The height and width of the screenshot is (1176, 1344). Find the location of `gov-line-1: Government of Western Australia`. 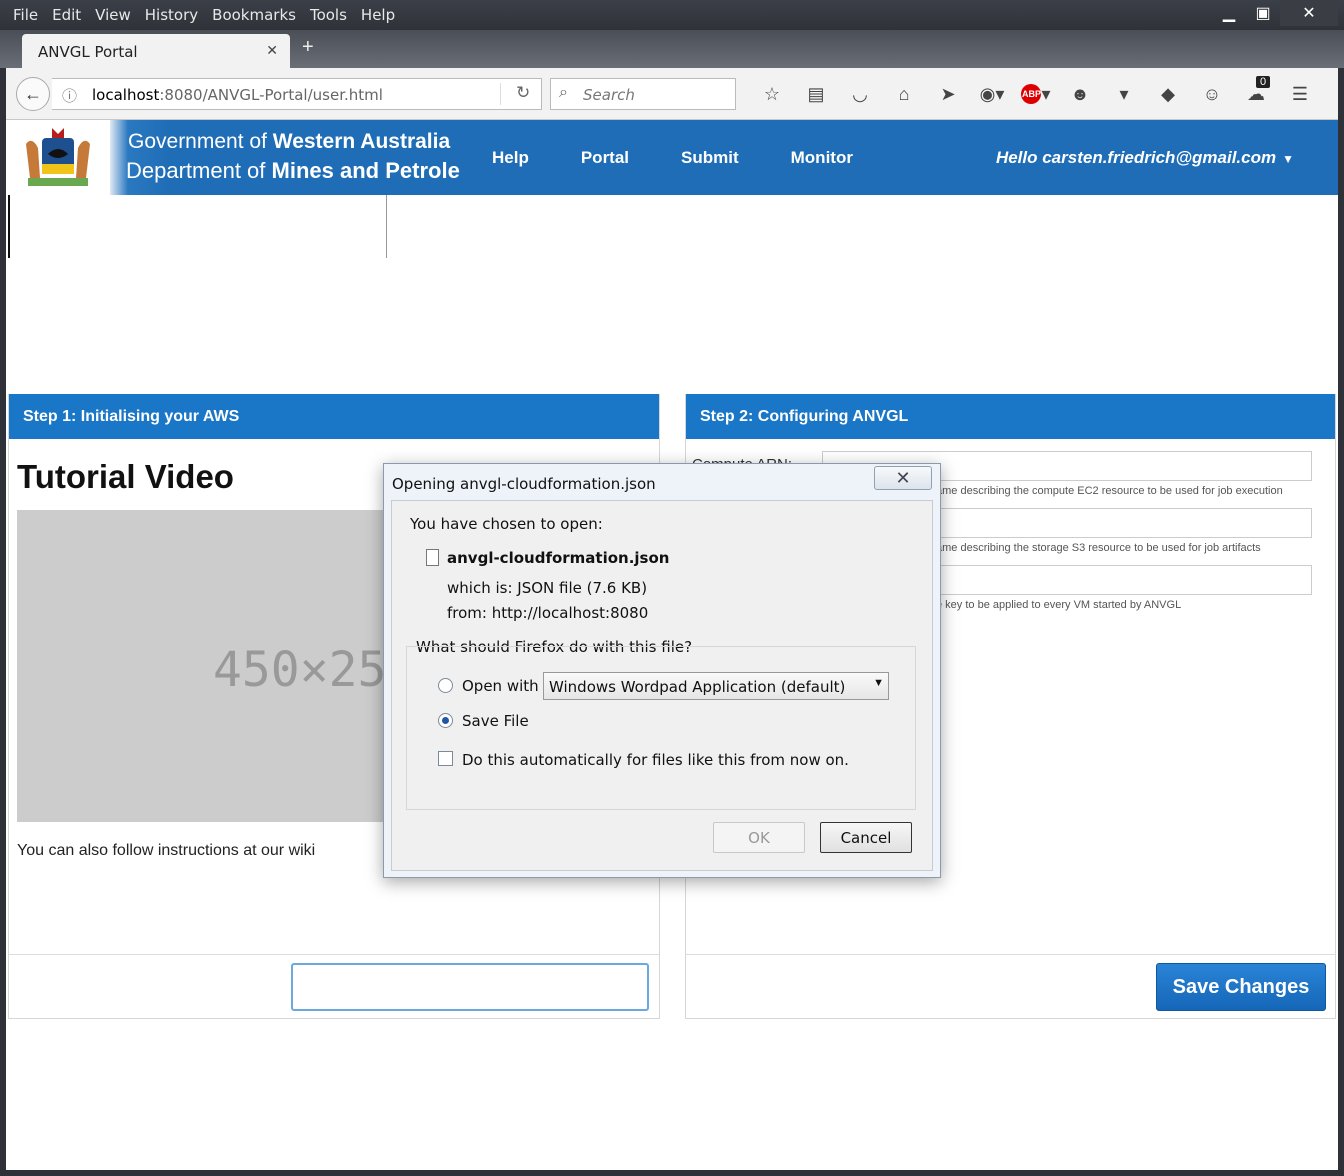

gov-line-1: Government of Western Australia is located at coordinates (289, 142).